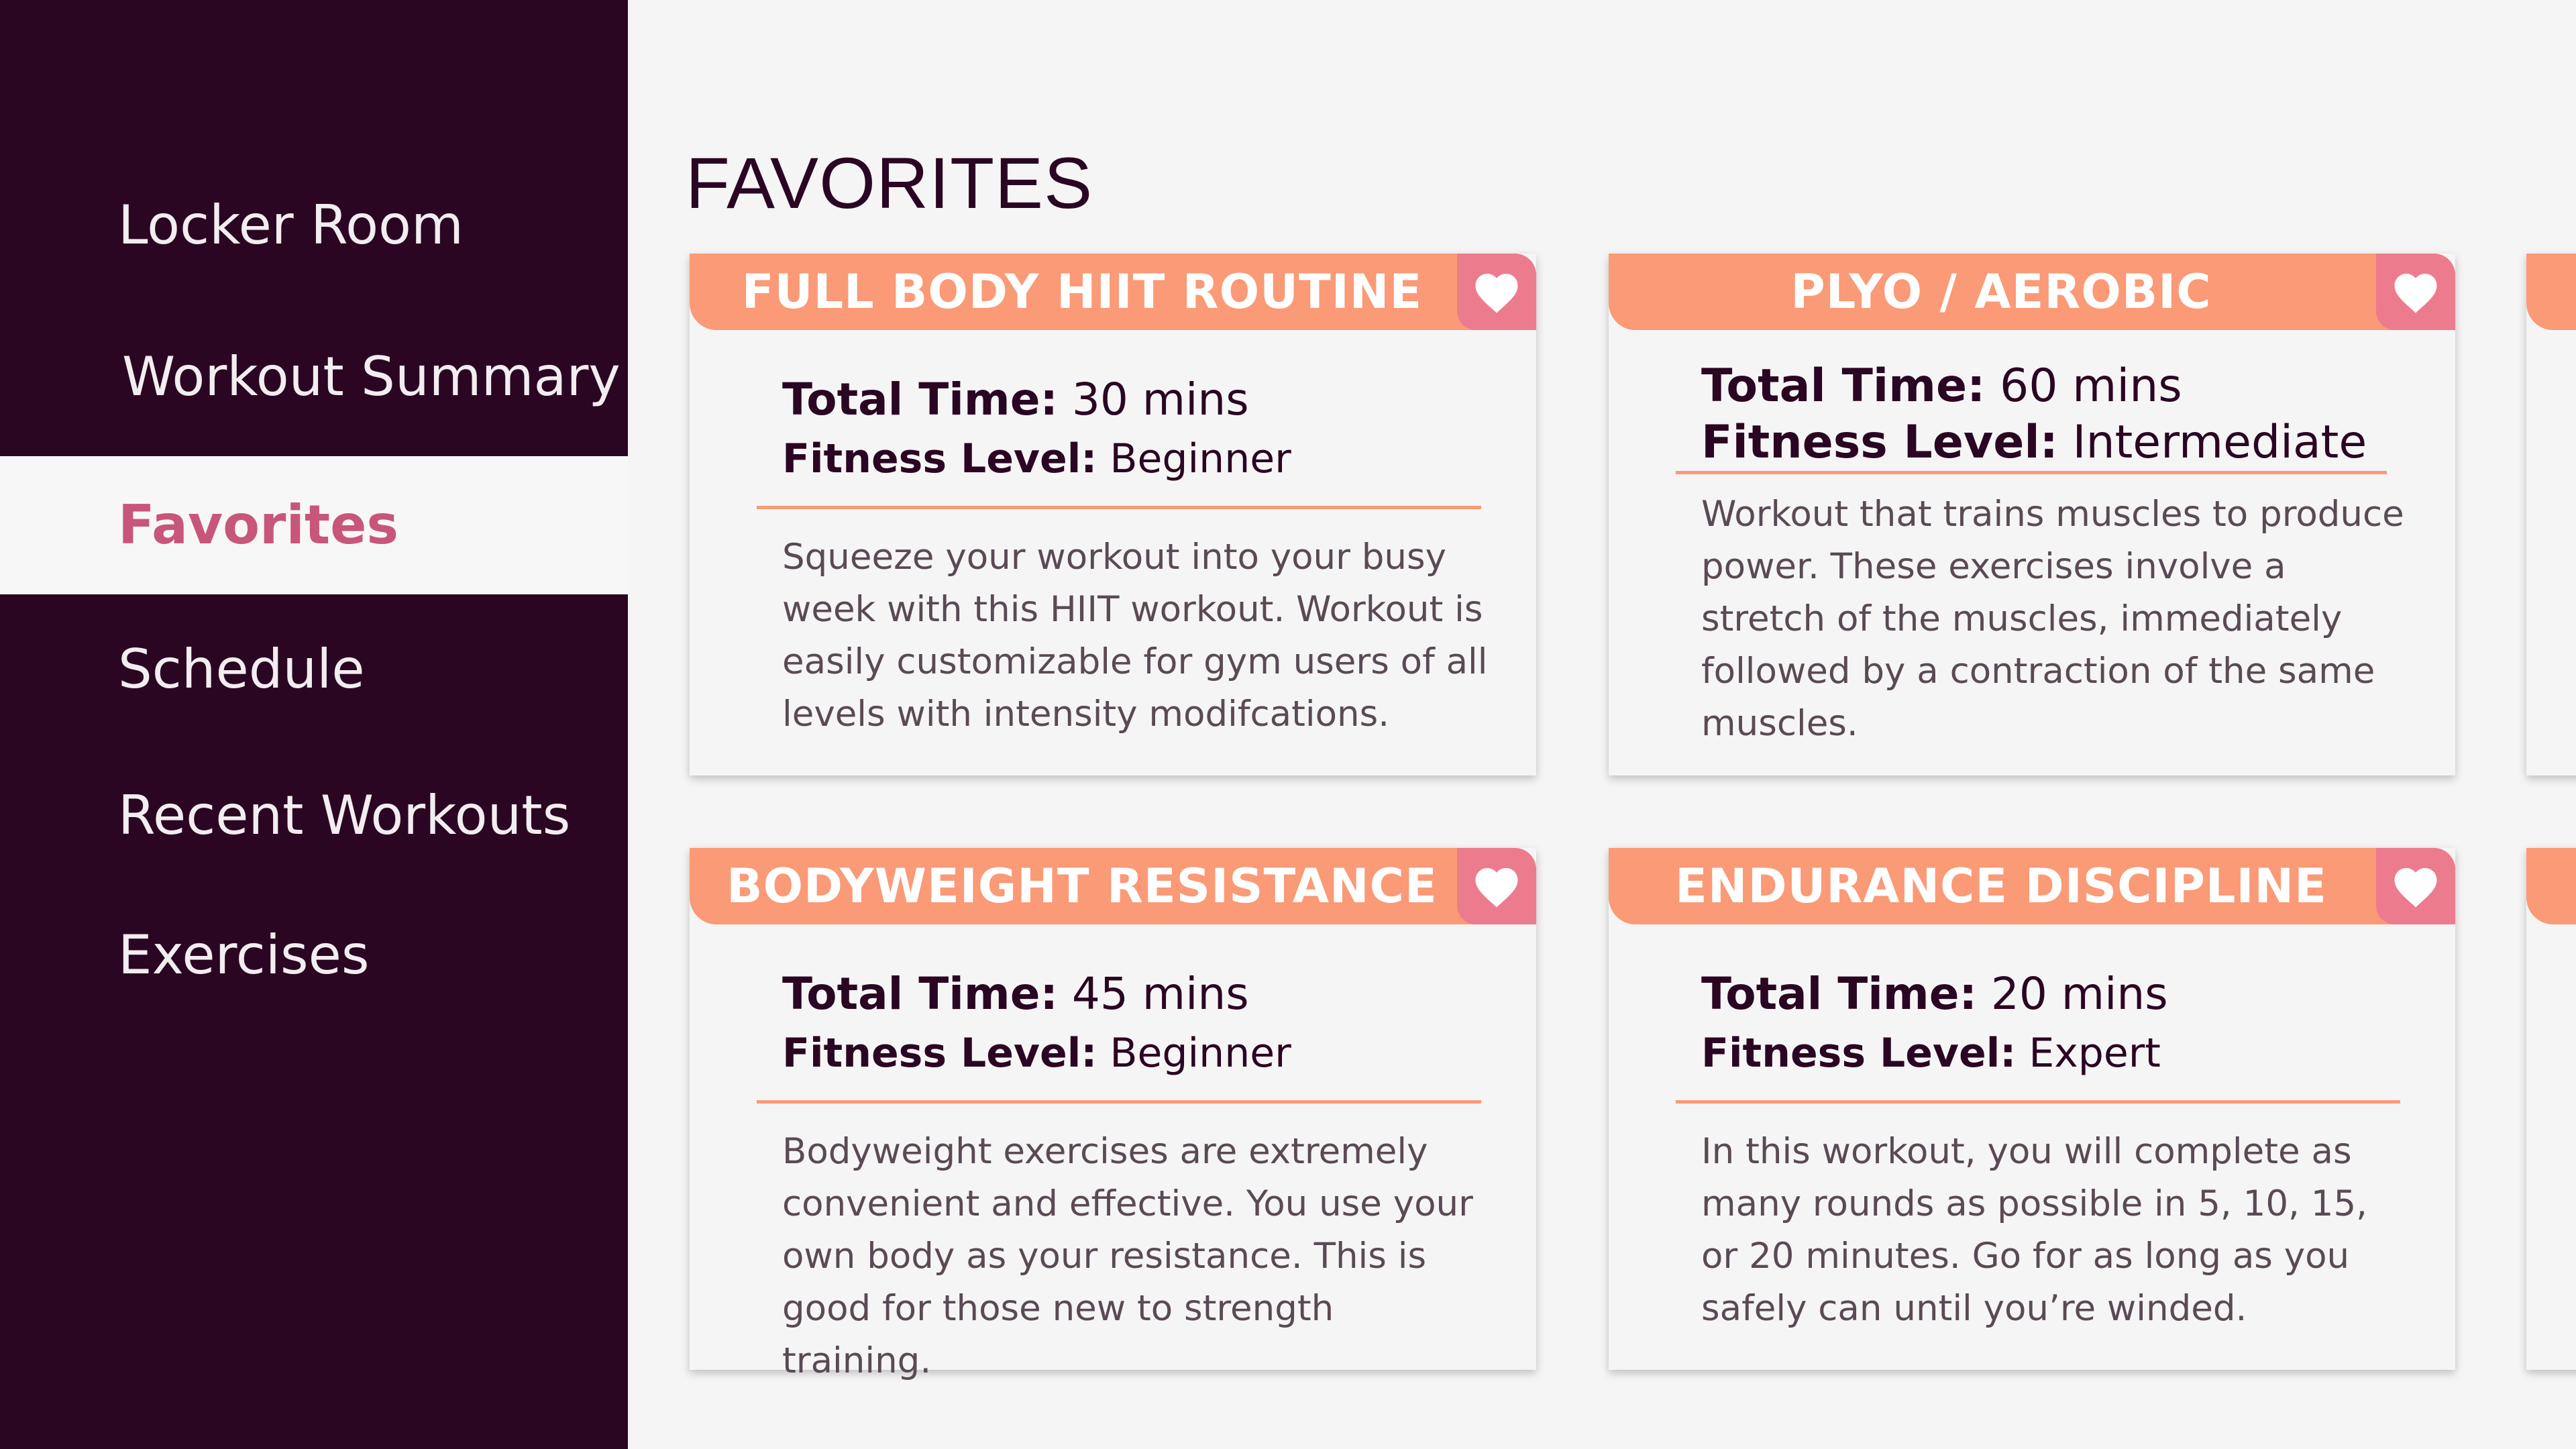 The width and height of the screenshot is (2576, 1449). I want to click on sidebar-item-recent-workouts: Recent Workouts, so click(314, 816).